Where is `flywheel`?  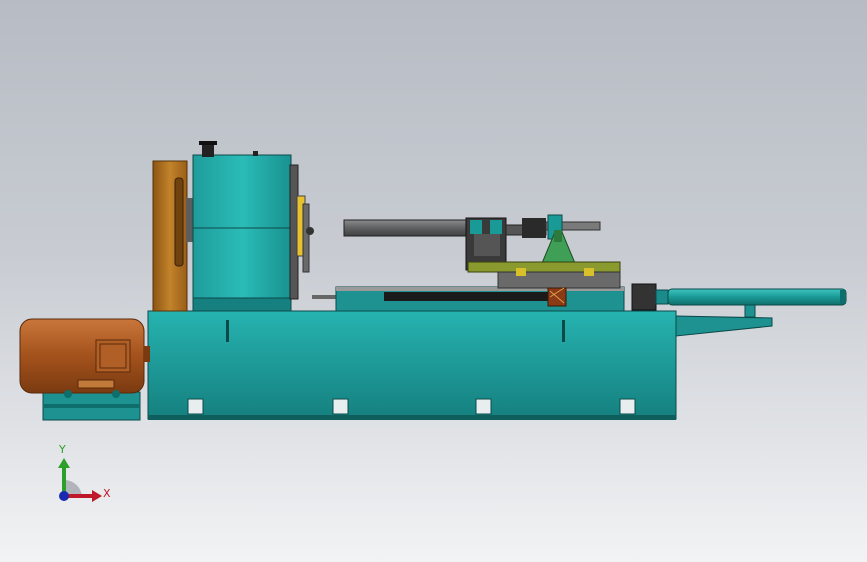
flywheel is located at coordinates (173, 236).